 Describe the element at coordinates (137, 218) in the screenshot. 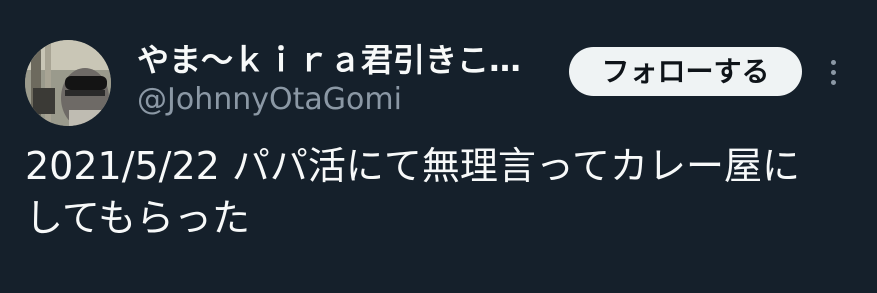

I see `tweet-text-line: してもらった` at that location.